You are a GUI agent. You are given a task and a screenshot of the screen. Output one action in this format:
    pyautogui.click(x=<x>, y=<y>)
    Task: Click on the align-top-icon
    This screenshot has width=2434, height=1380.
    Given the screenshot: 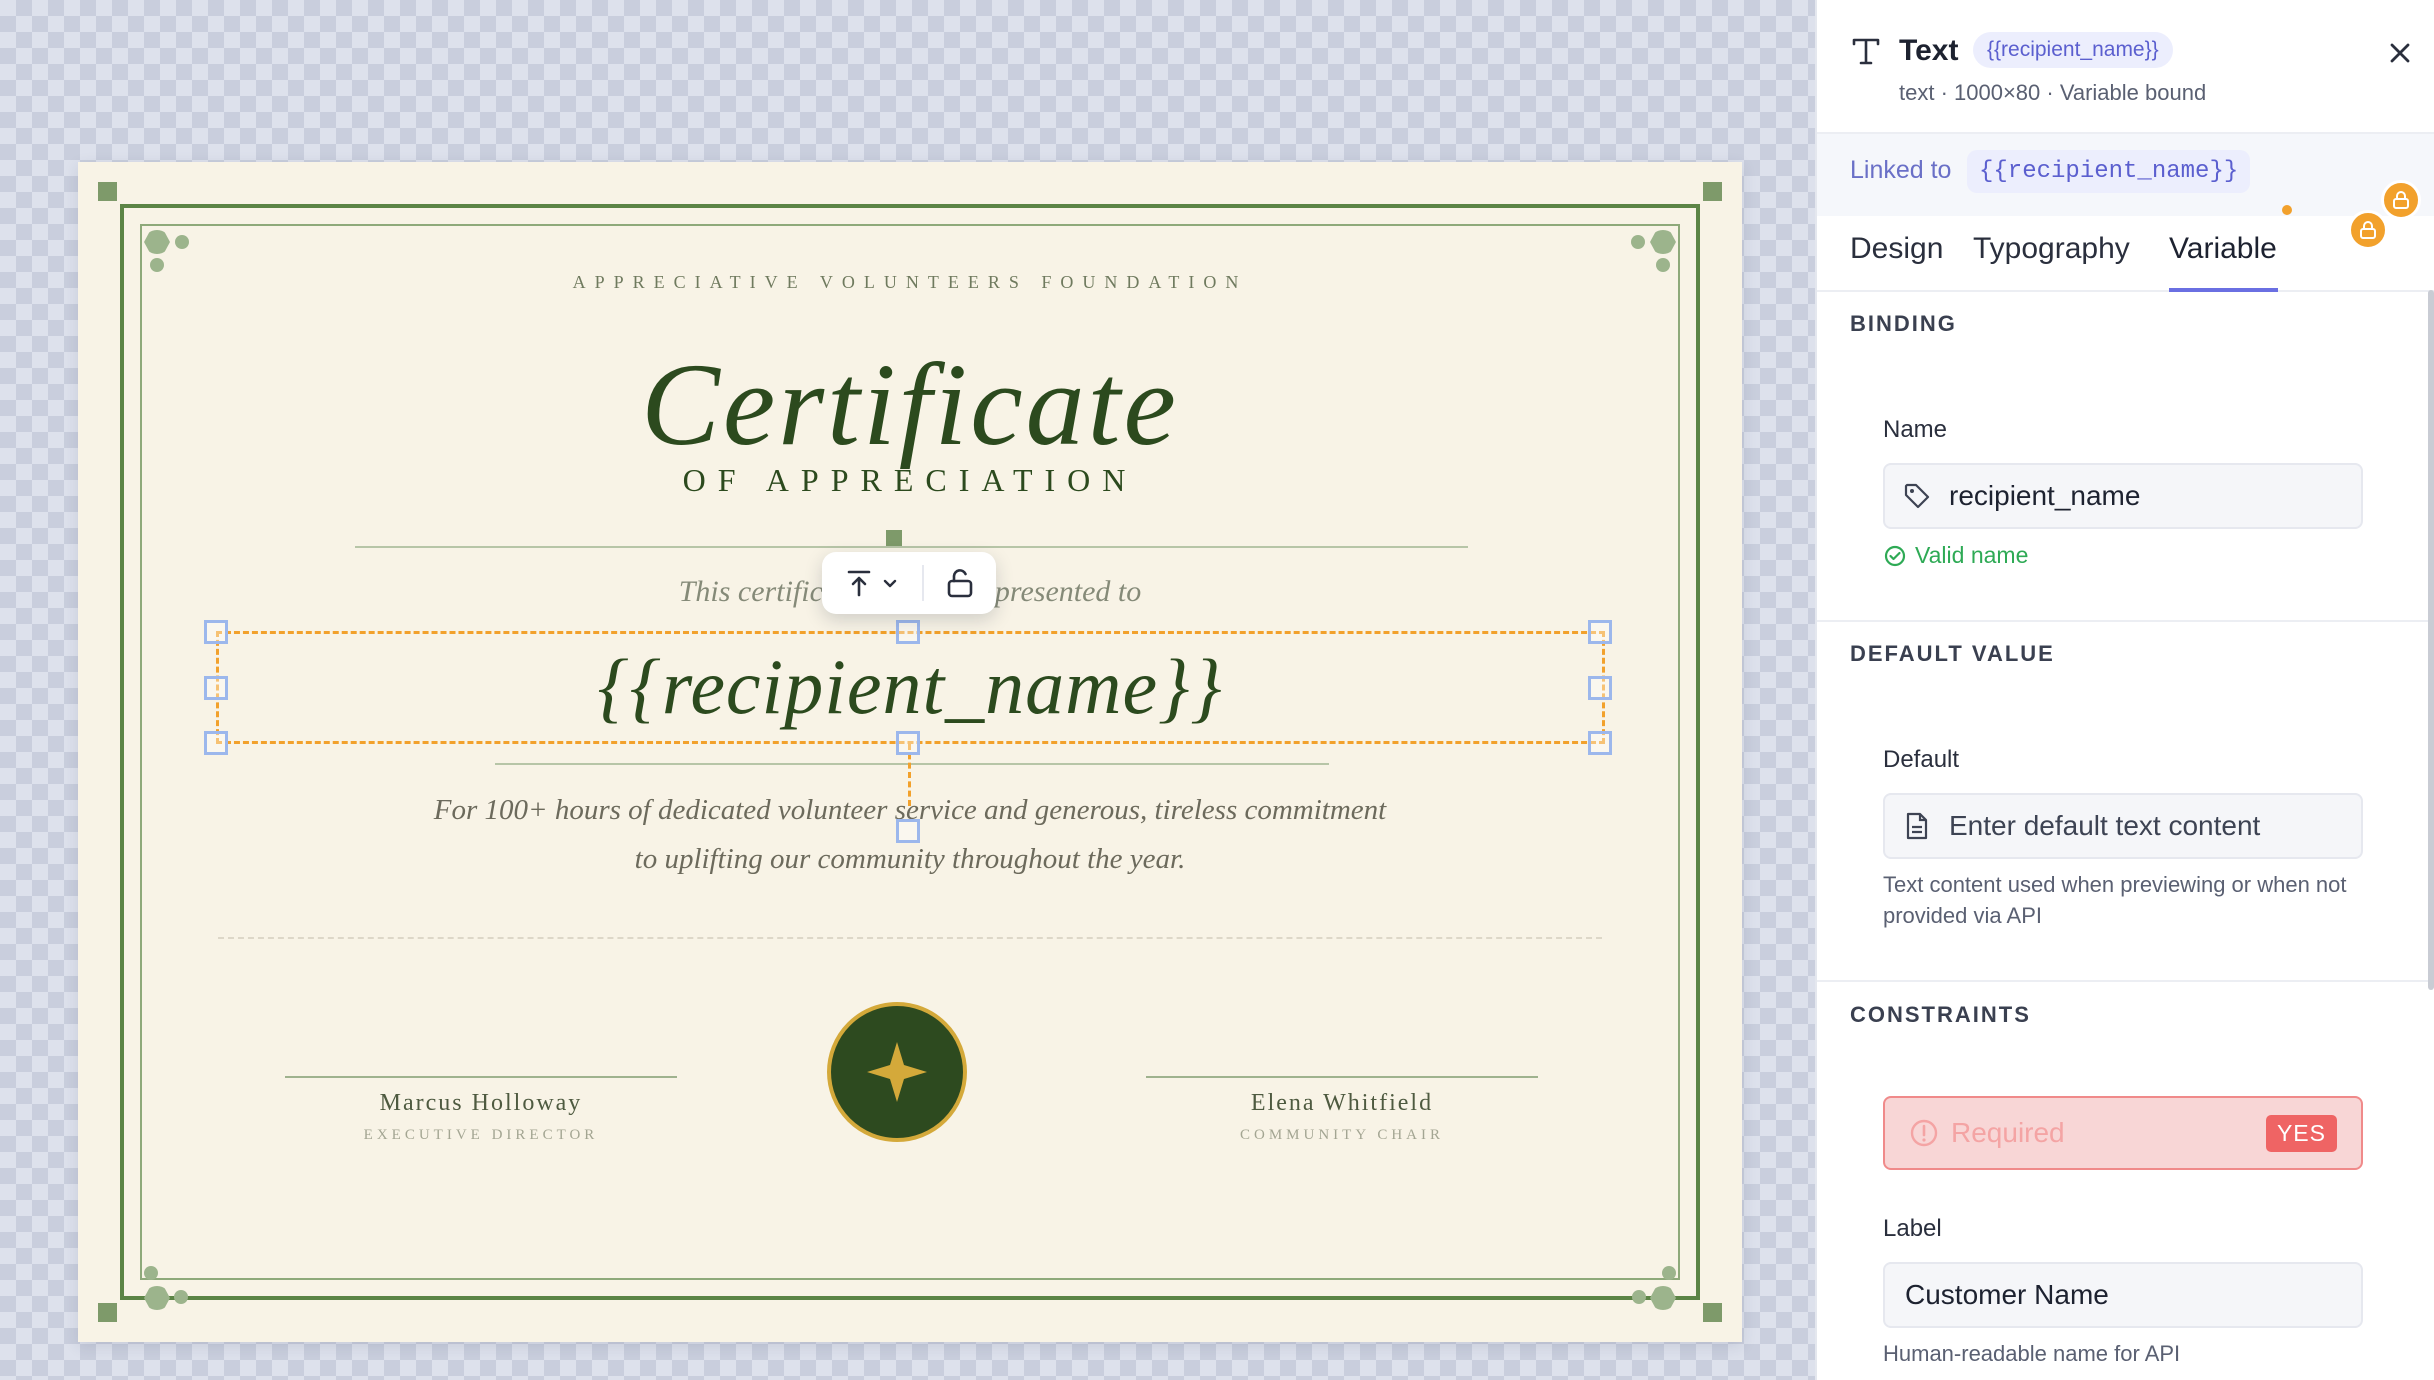 What is the action you would take?
    pyautogui.click(x=859, y=583)
    